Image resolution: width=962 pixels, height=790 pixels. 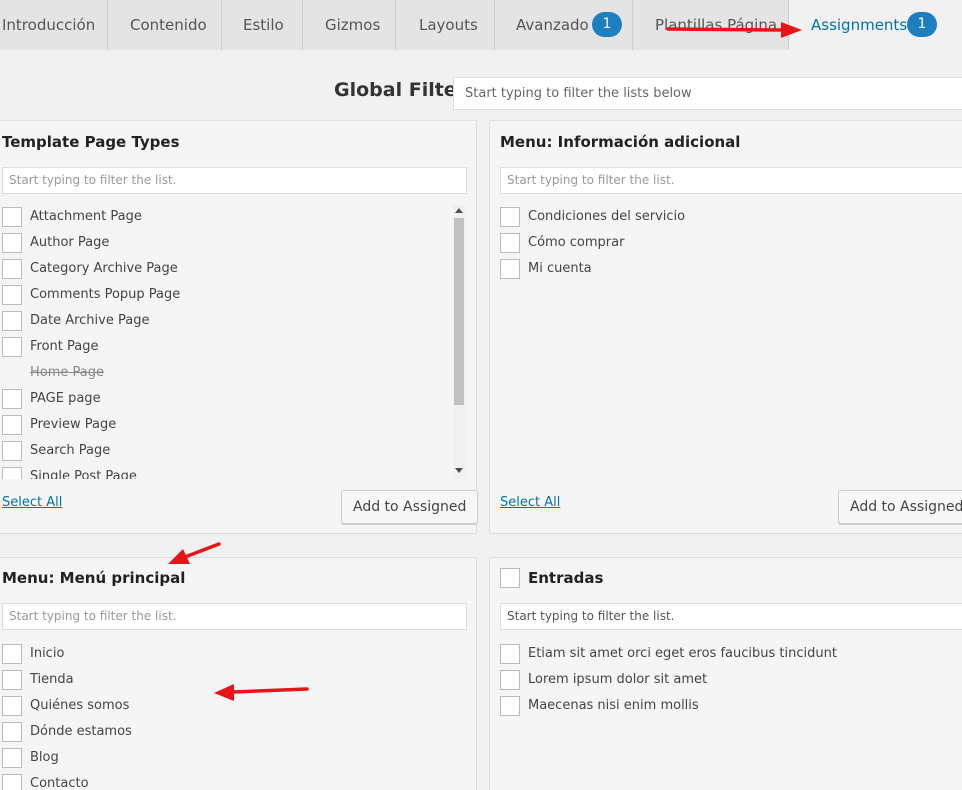 What do you see at coordinates (70, 242) in the screenshot?
I see `item-label: Author Page` at bounding box center [70, 242].